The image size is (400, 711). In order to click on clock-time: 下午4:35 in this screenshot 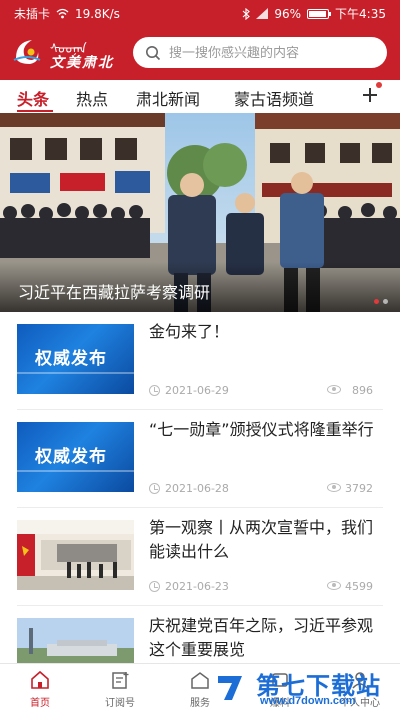, I will do `click(360, 14)`.